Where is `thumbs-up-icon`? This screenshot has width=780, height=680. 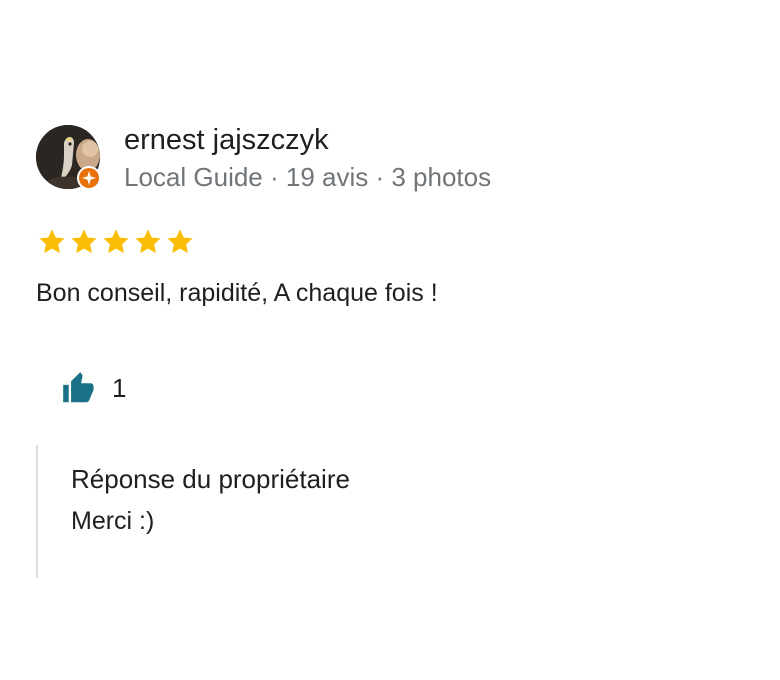 thumbs-up-icon is located at coordinates (78, 387).